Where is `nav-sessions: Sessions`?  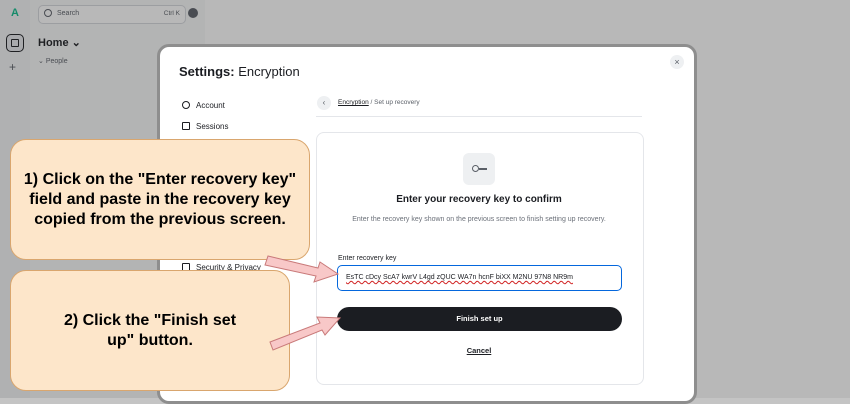
nav-sessions: Sessions is located at coordinates (205, 126).